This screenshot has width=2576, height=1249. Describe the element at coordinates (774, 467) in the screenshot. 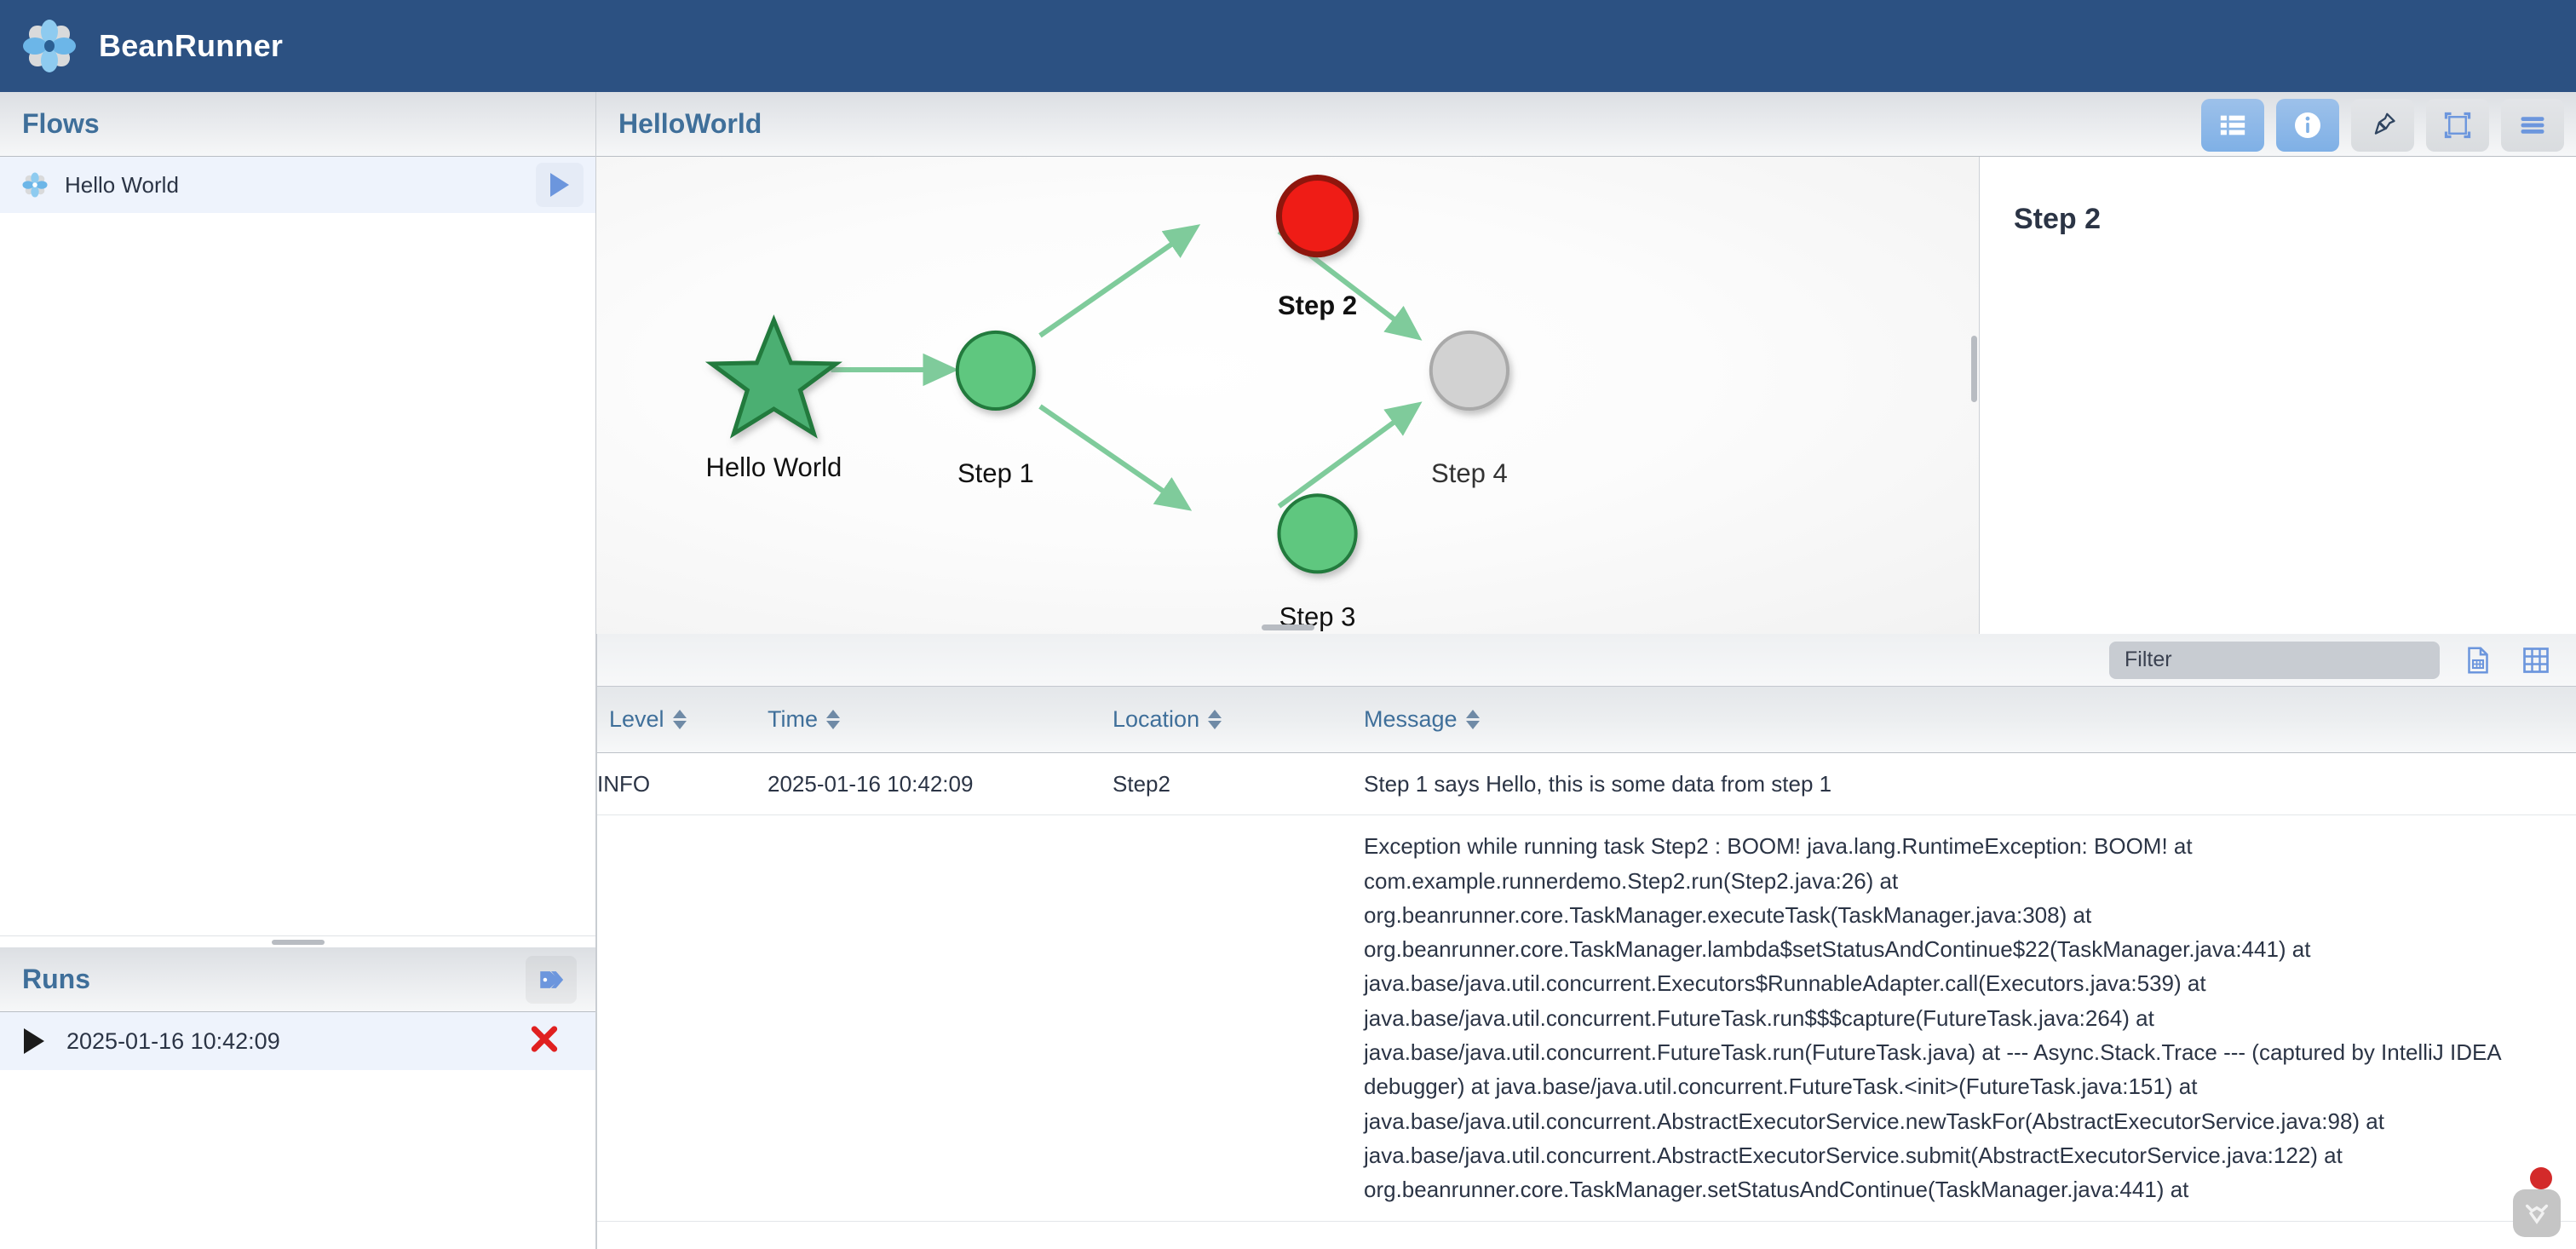

I see `graph-node-label-start: Hello World` at that location.